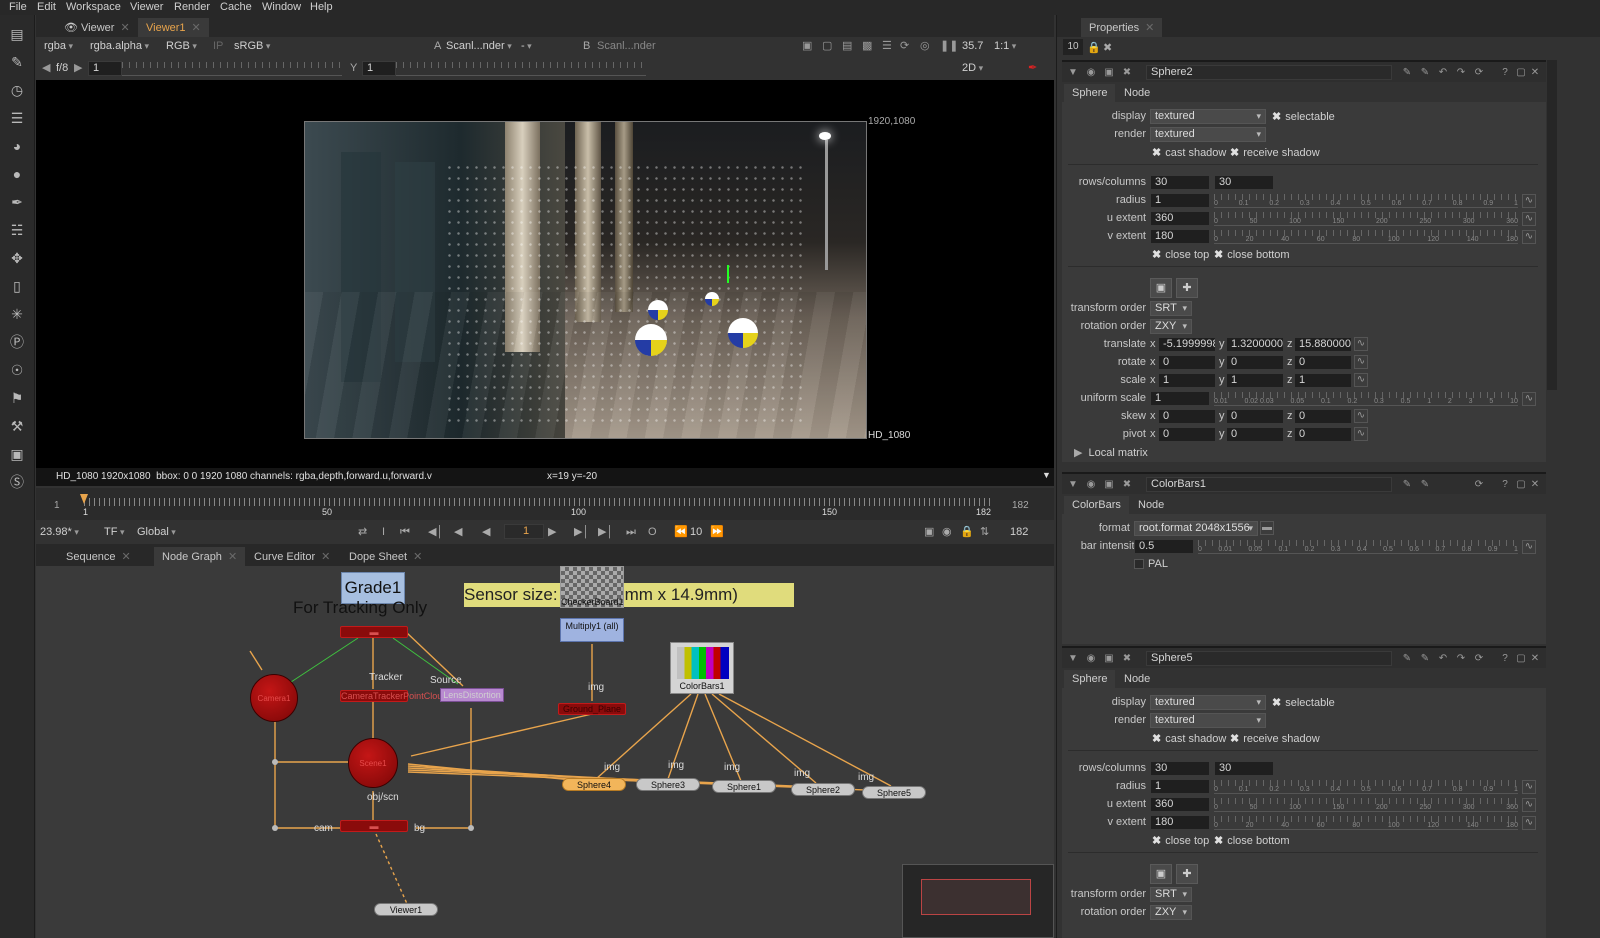 Image resolution: width=1600 pixels, height=938 pixels. I want to click on uniform-scale-slider: 0.01 0.02 0.03 0.05 0.1 0.2 0.3 0.5 1 2 3 5 10, so click(1366, 399).